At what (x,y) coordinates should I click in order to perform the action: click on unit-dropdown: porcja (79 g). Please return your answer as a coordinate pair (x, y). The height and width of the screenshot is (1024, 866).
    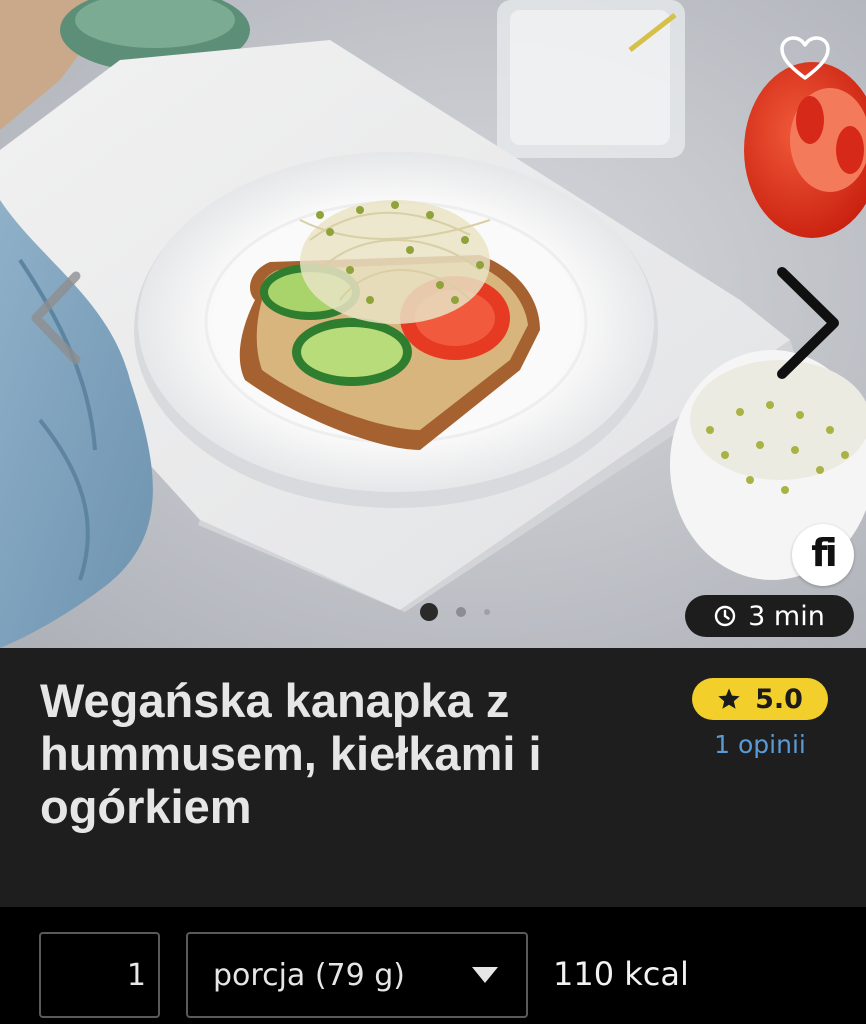
    Looking at the image, I should click on (357, 975).